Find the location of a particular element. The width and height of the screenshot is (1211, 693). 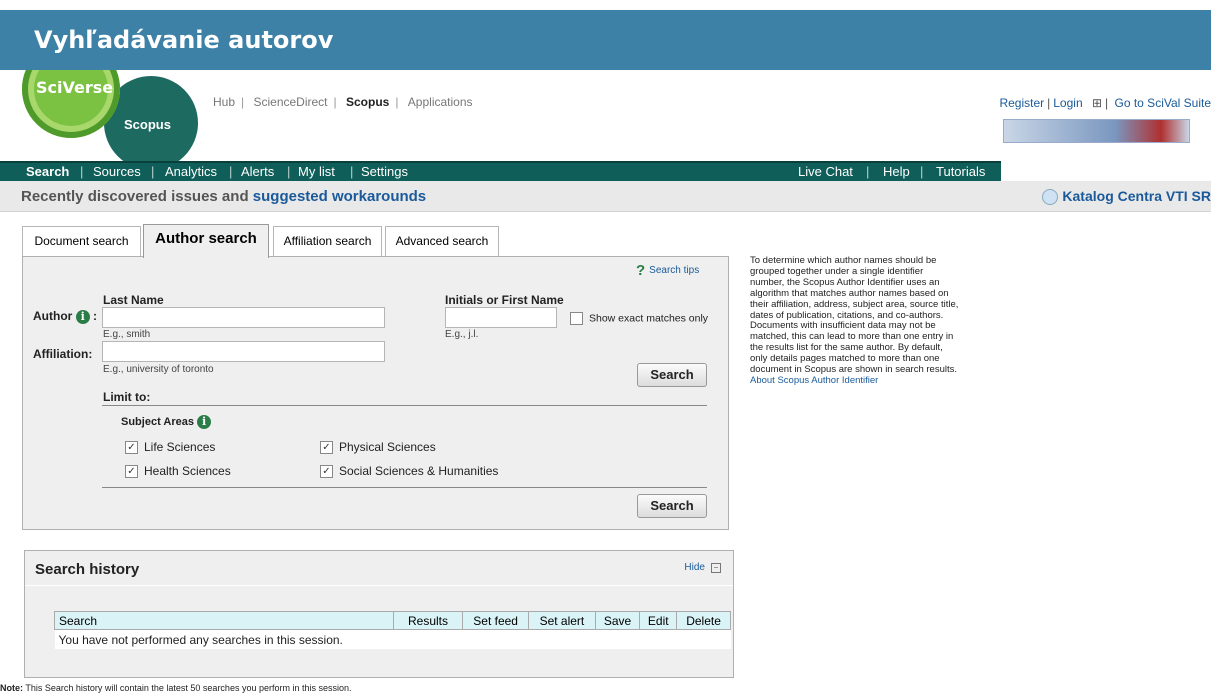

scopus-logo-text: Scopus is located at coordinates (147, 124).